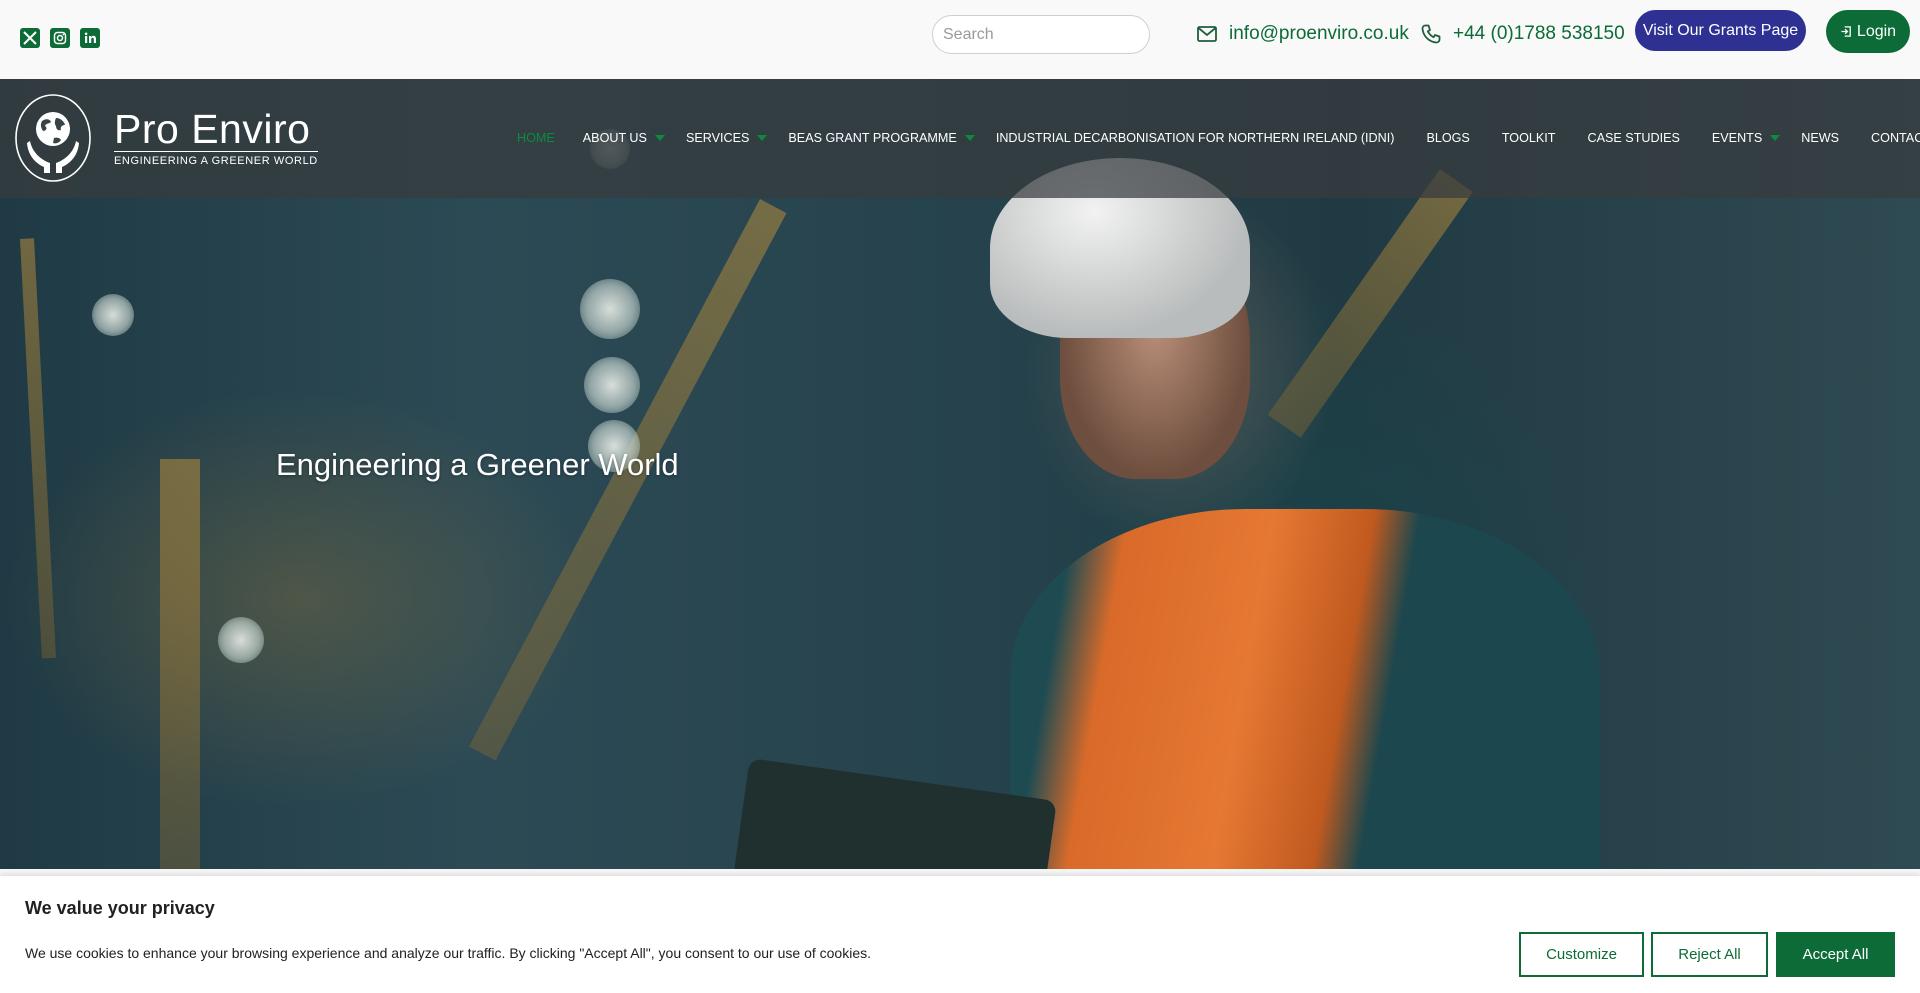 Image resolution: width=1920 pixels, height=993 pixels. I want to click on nav-item-services: SERVICES, so click(726, 138).